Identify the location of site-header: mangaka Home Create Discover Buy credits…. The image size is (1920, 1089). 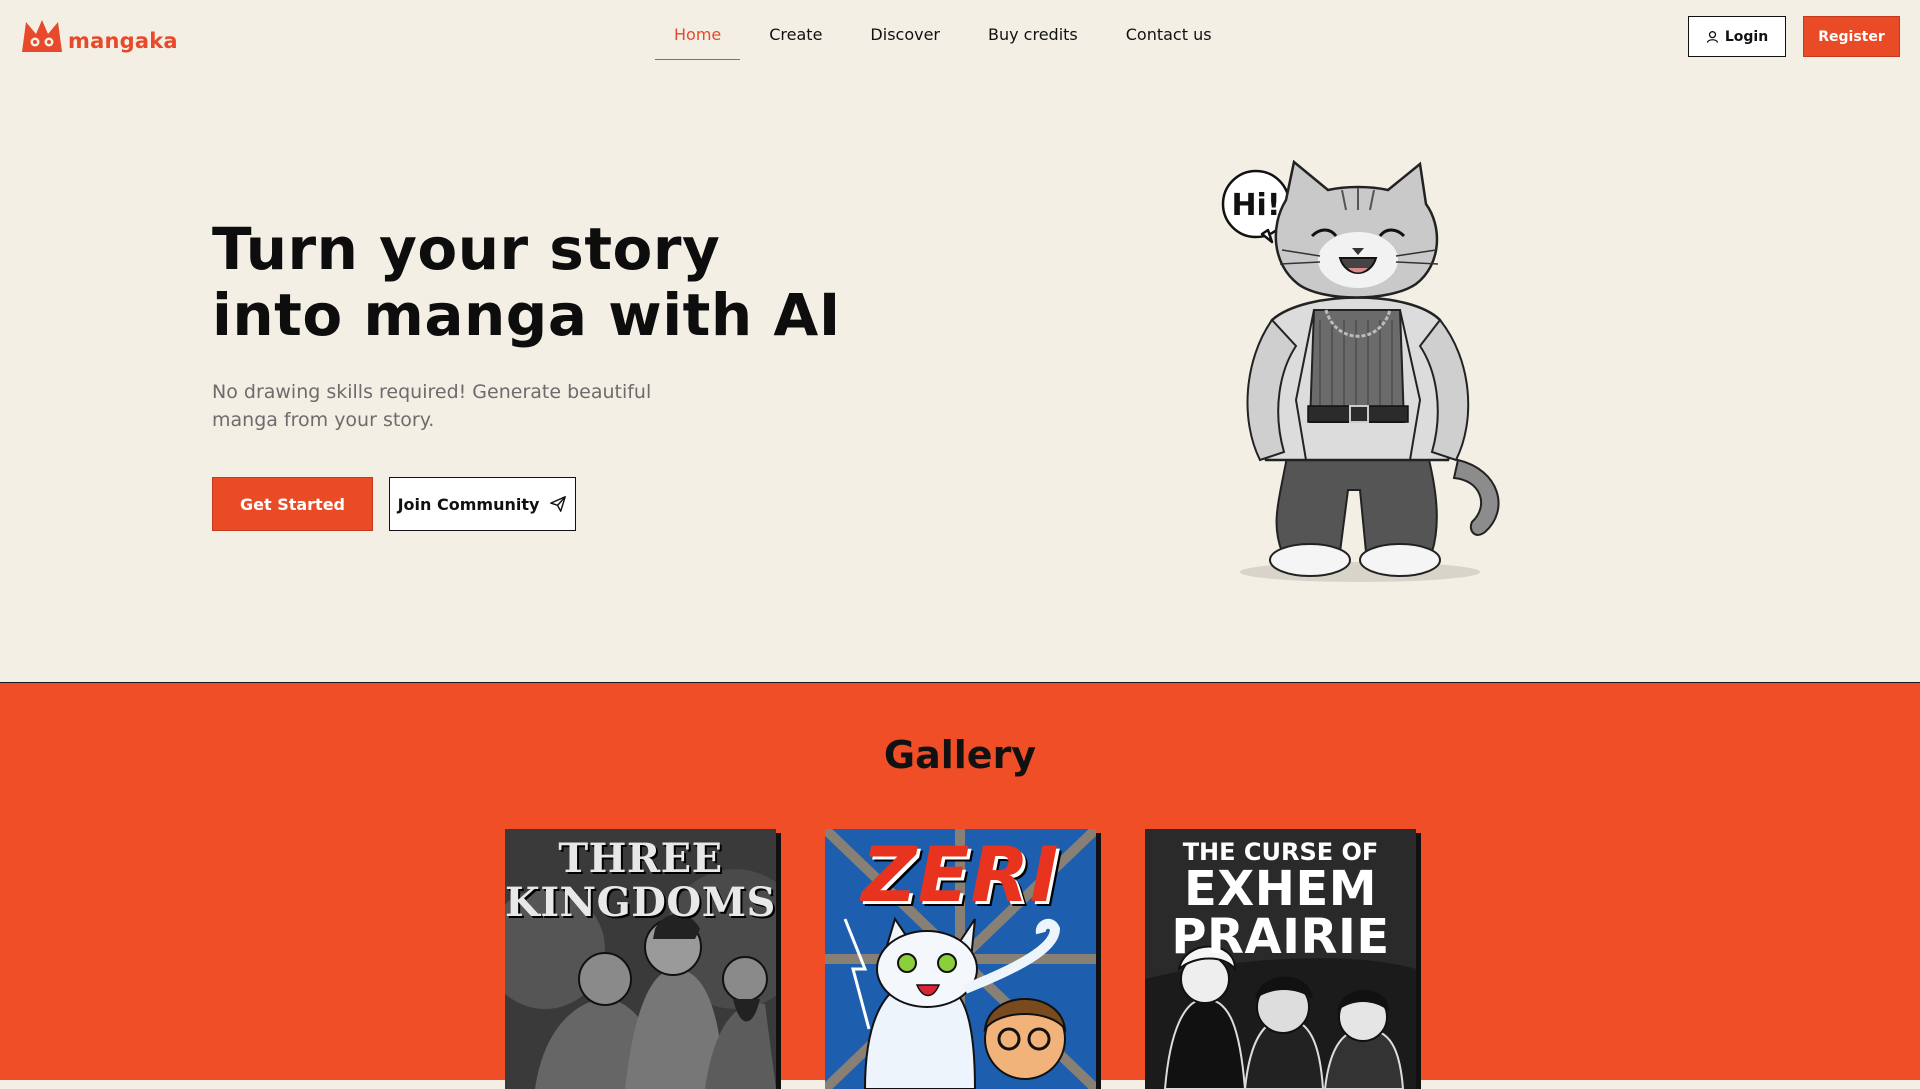
(960, 36).